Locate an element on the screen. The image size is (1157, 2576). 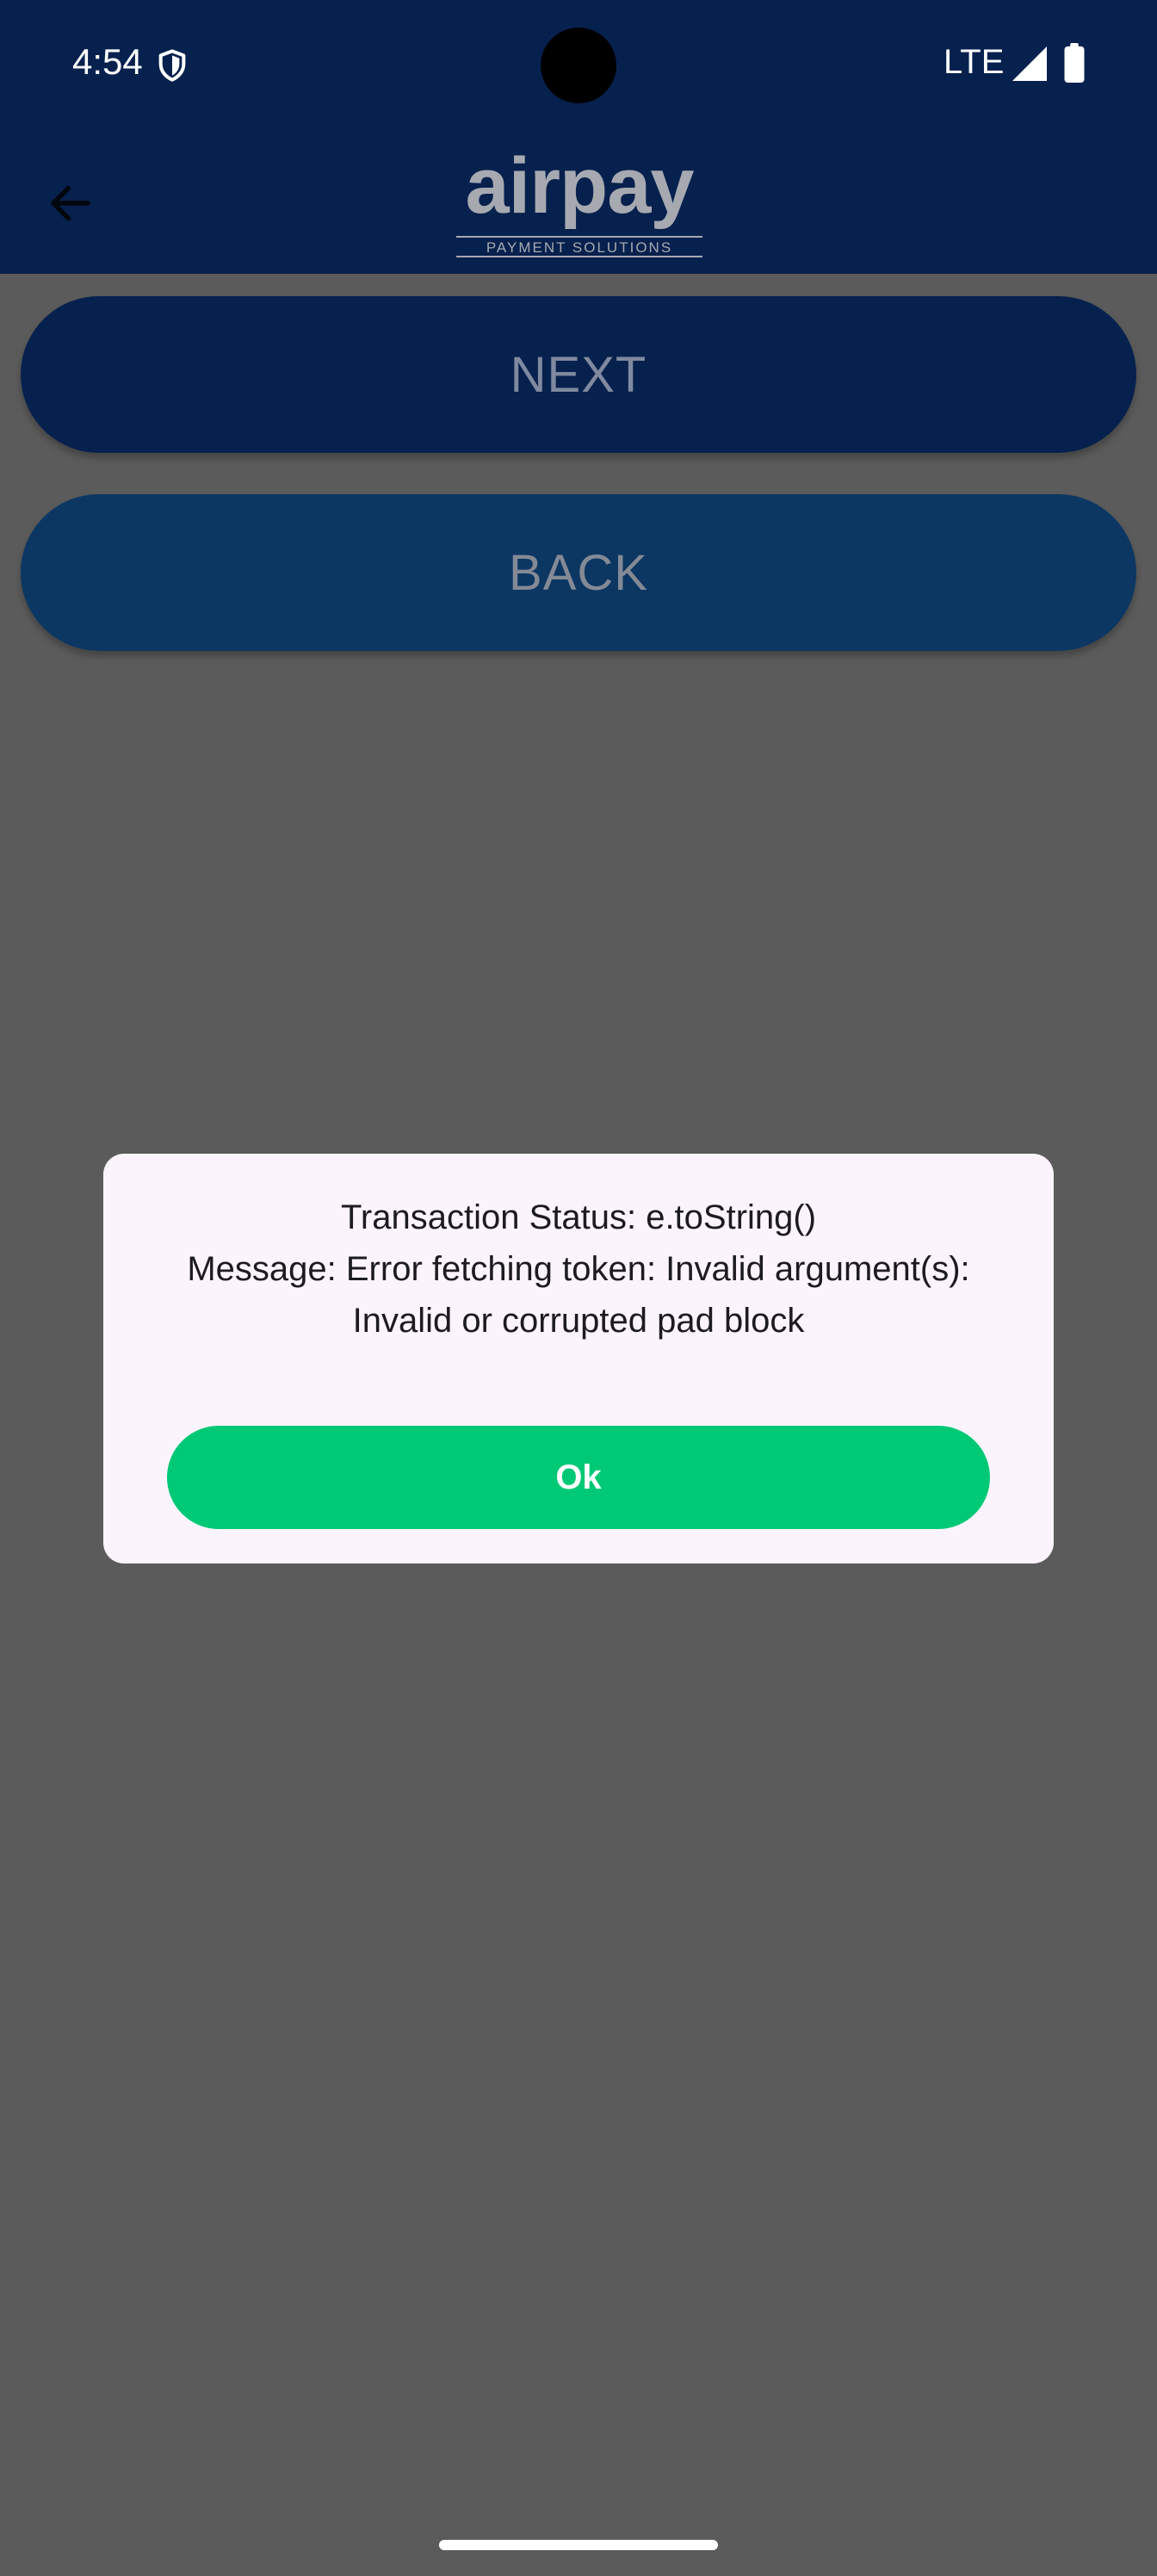
battery-icon is located at coordinates (1075, 63).